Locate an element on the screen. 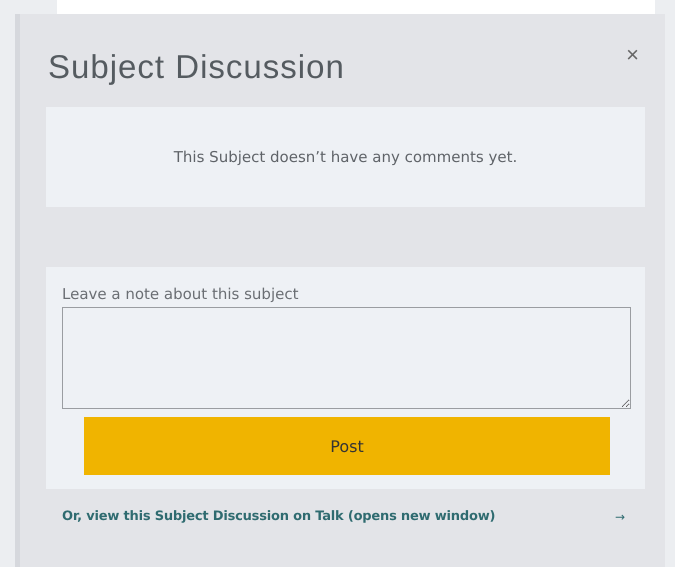 Image resolution: width=675 pixels, height=567 pixels. talk-link: Or, view this Subject Discussion on Talk (opens new window) is located at coordinates (279, 516).